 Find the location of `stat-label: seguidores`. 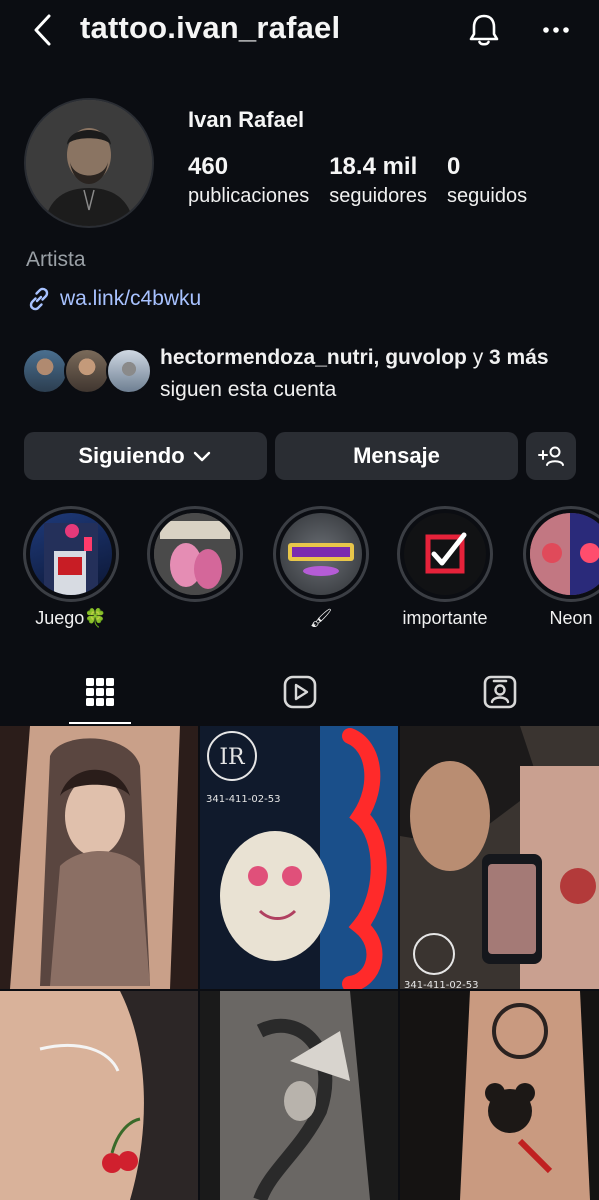

stat-label: seguidores is located at coordinates (378, 196).